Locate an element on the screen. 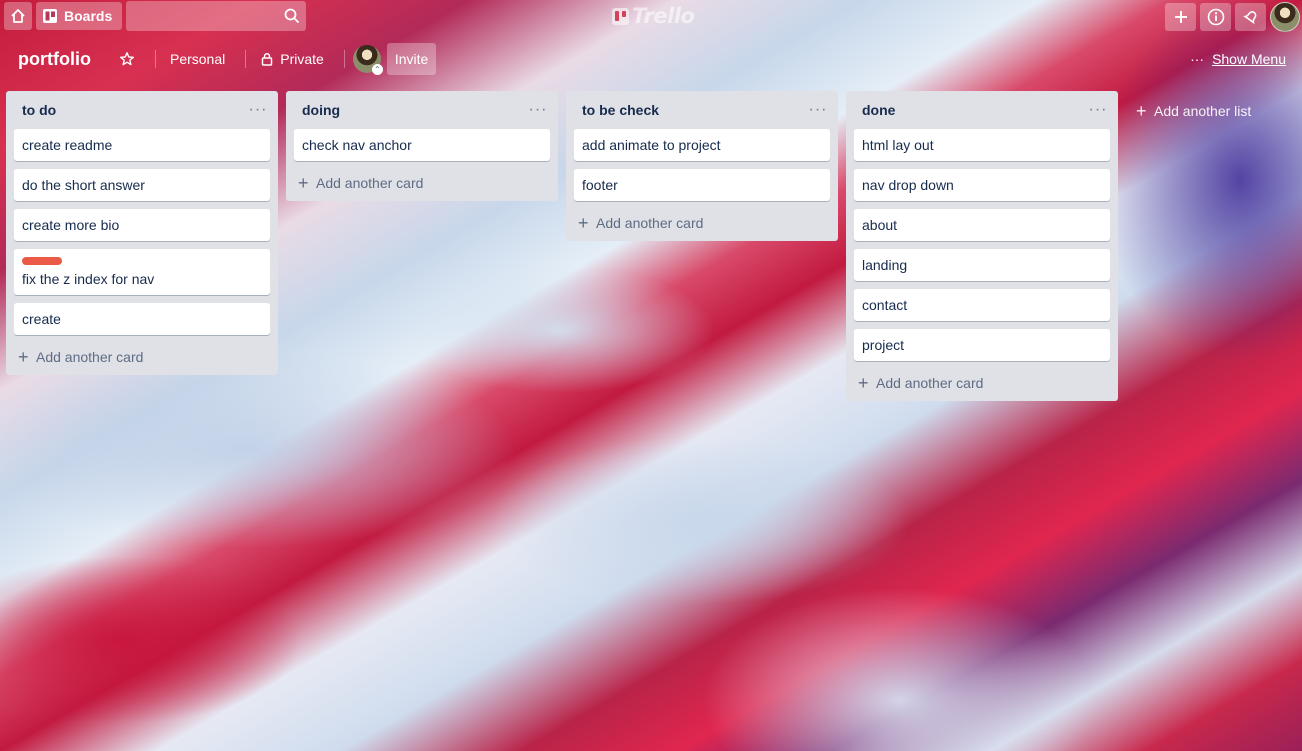 The height and width of the screenshot is (751, 1302). list-header: done ··· is located at coordinates (982, 110).